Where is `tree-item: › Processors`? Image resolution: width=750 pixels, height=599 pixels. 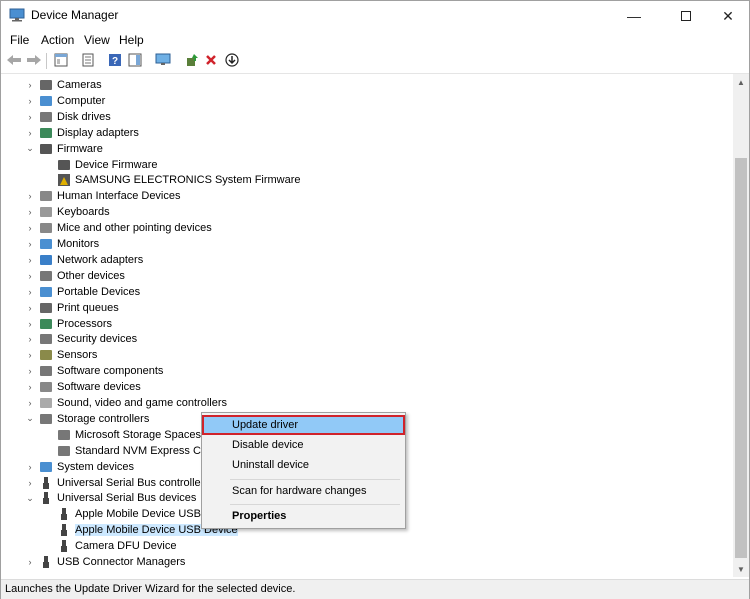 tree-item: › Processors is located at coordinates (71, 324).